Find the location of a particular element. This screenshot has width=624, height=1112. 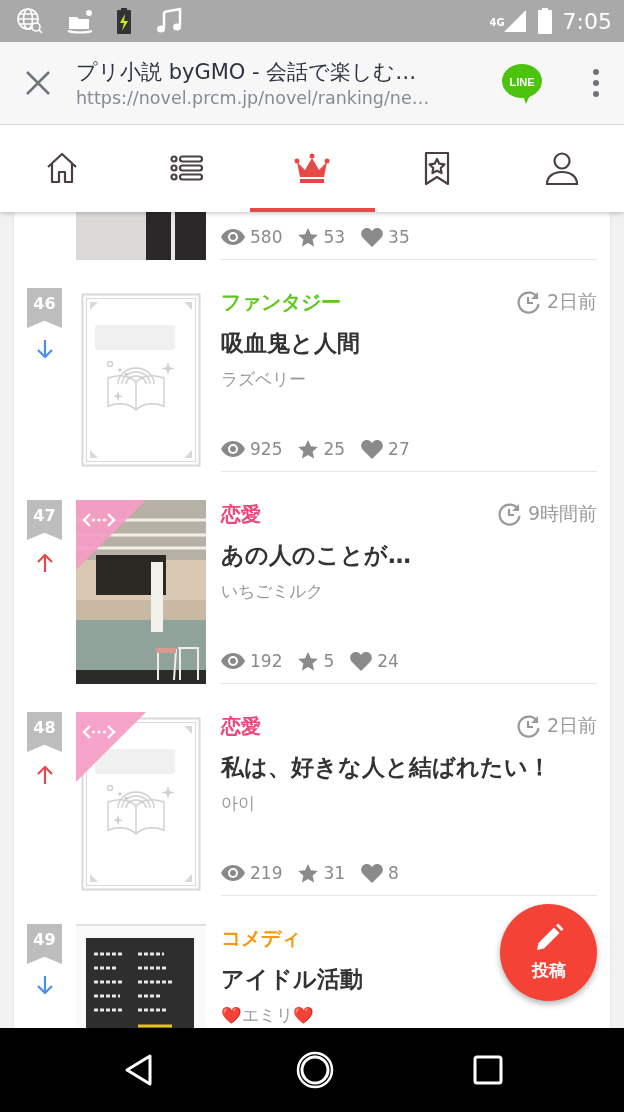

user-icon is located at coordinates (561, 168).